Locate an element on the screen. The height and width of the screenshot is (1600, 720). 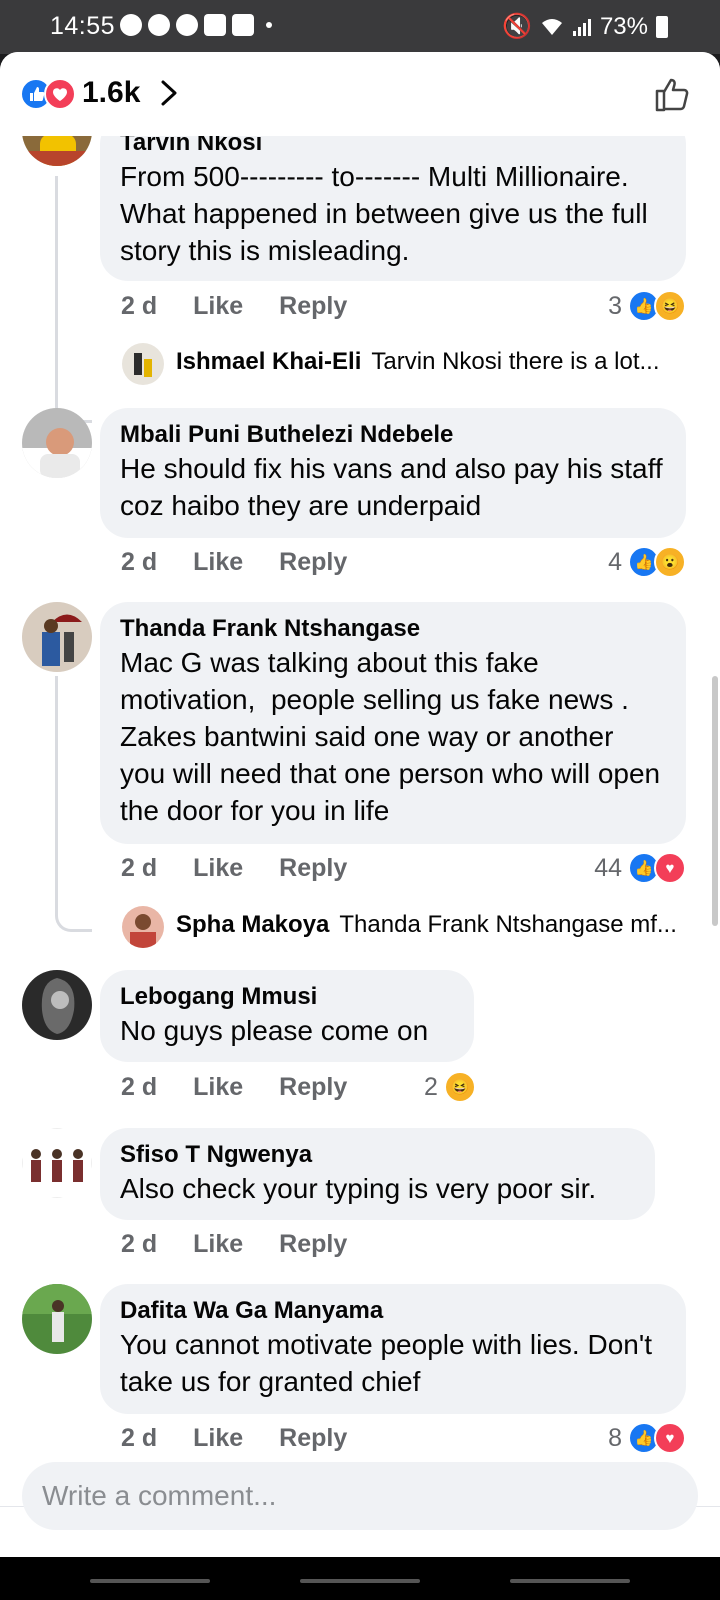
youtube-icon is located at coordinates (243, 25).